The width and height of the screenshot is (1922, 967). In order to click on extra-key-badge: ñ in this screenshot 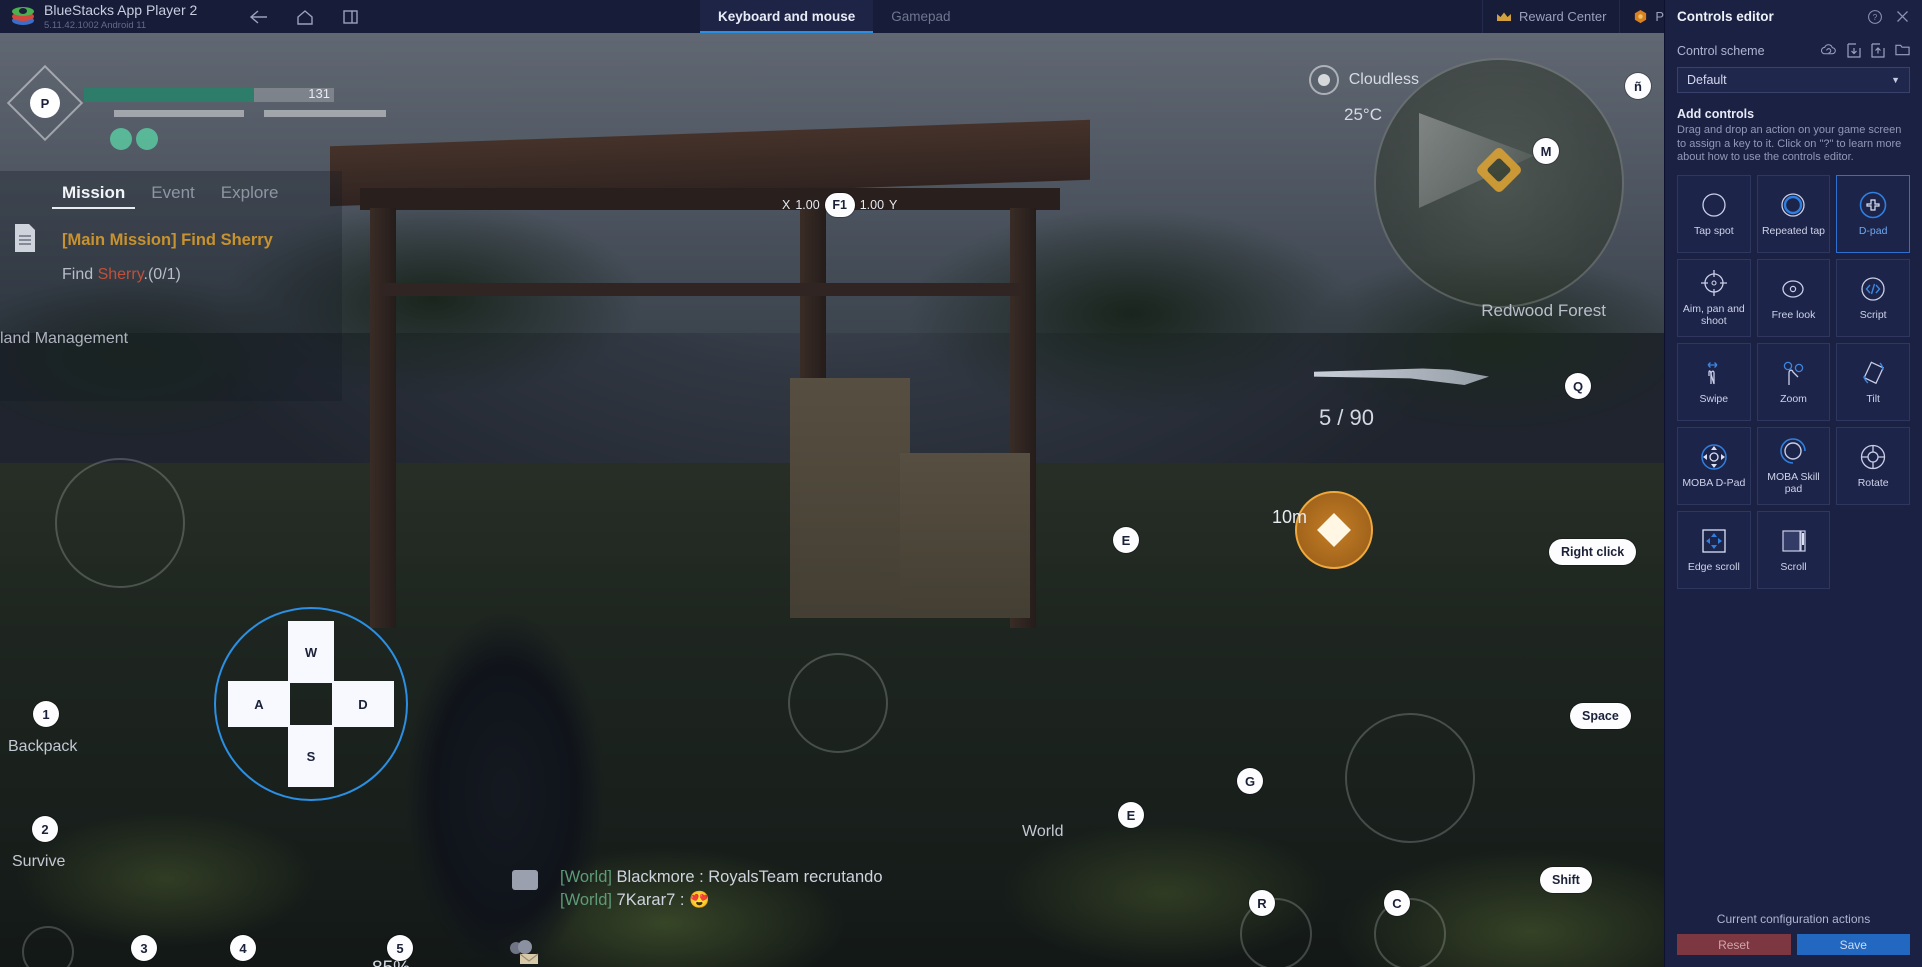, I will do `click(1638, 86)`.